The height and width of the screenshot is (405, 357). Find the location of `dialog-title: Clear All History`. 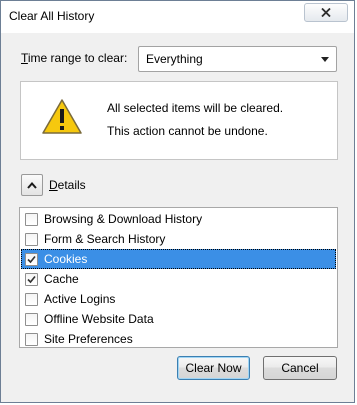

dialog-title: Clear All History is located at coordinates (52, 16).